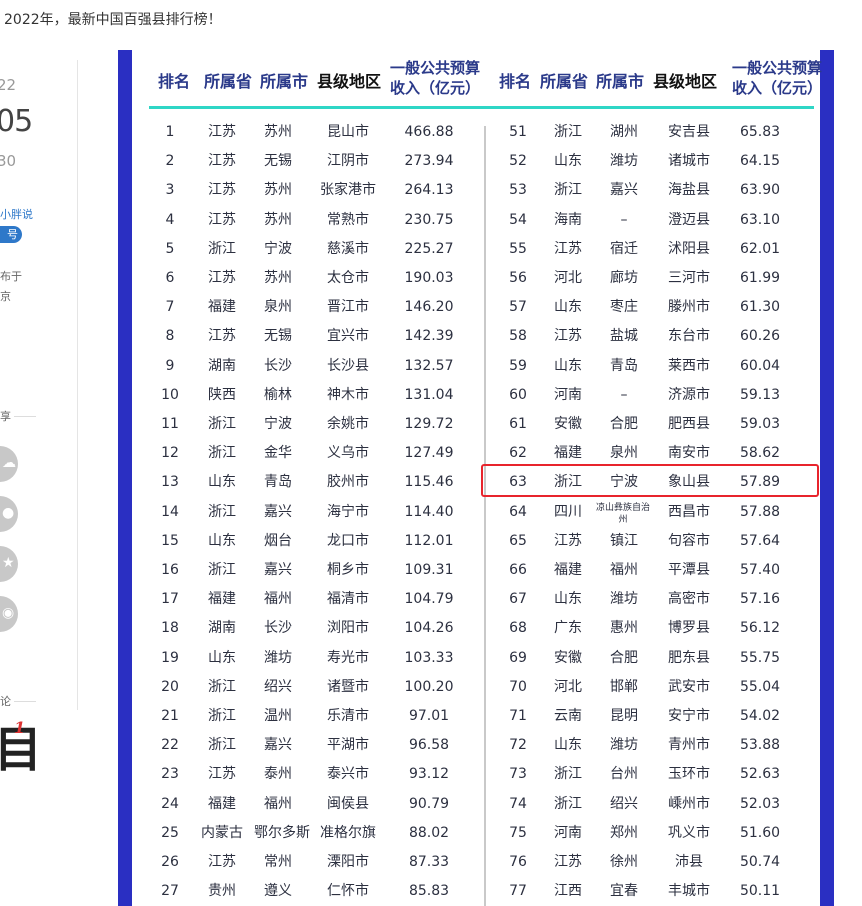 The width and height of the screenshot is (862, 906). I want to click on cell-rank-left: 14, so click(170, 511).